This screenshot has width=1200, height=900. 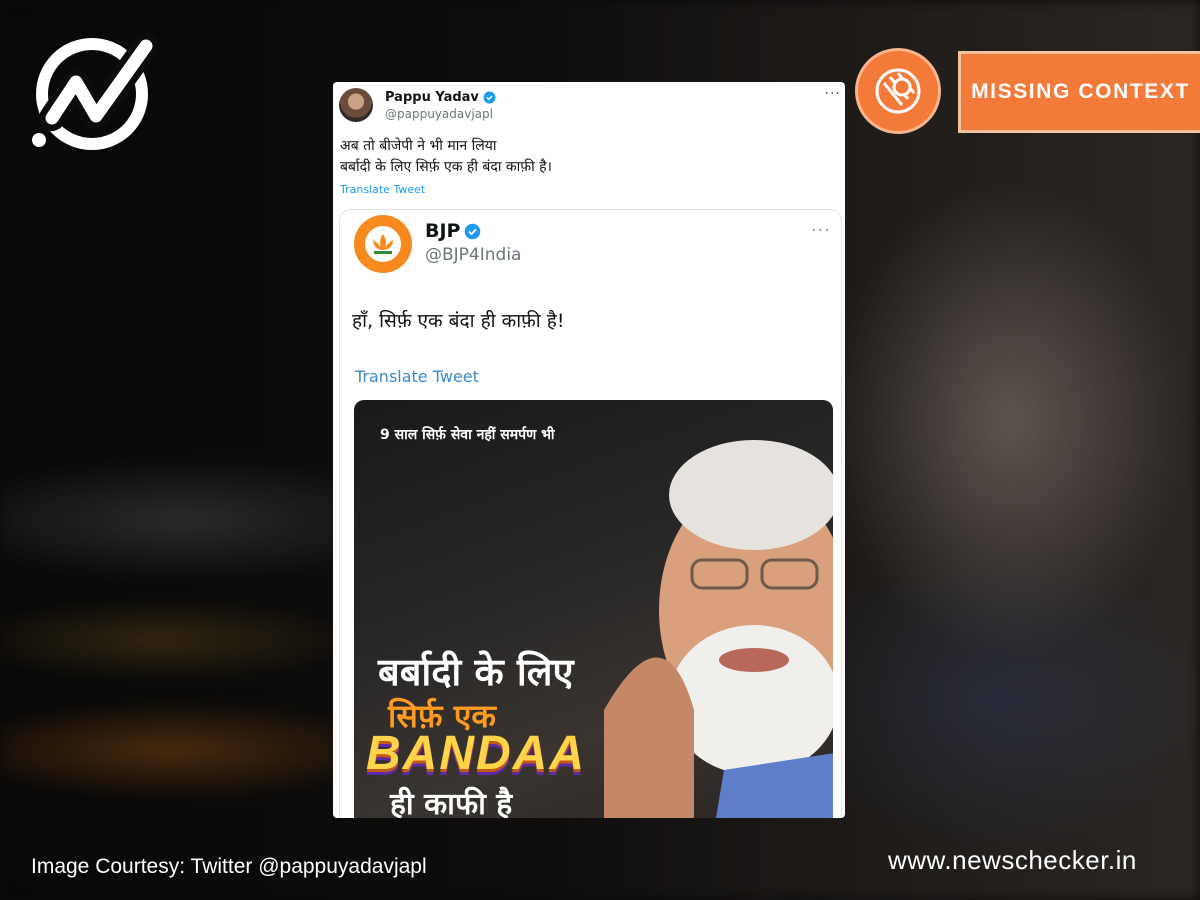 I want to click on bjp-avatar, so click(x=383, y=244).